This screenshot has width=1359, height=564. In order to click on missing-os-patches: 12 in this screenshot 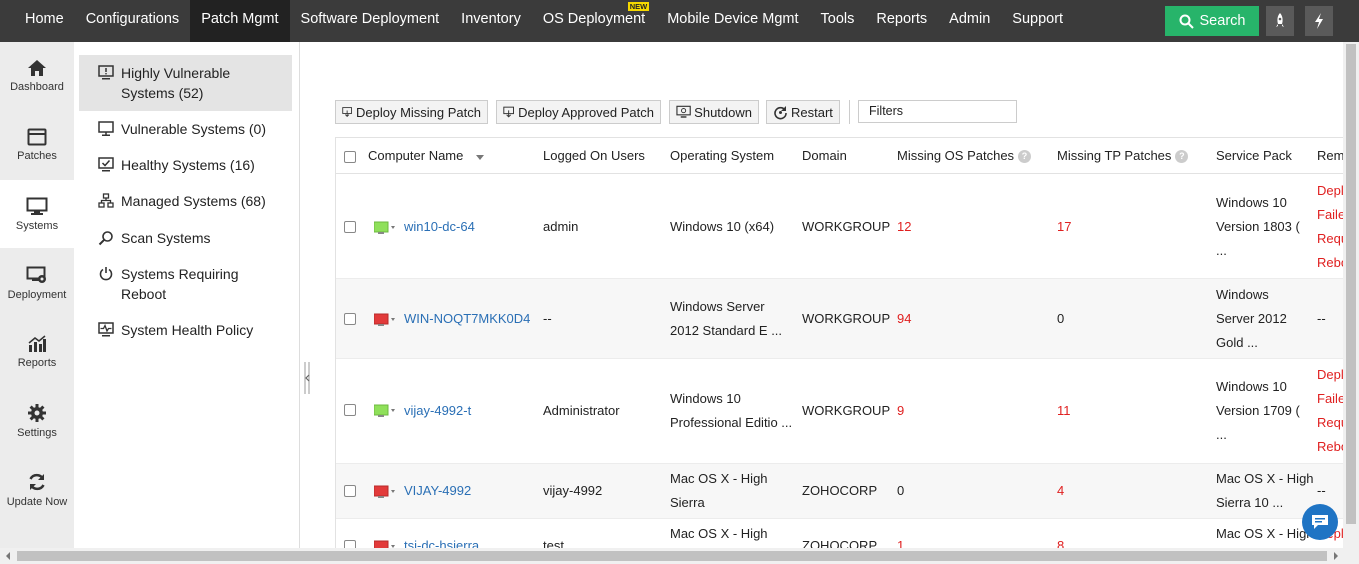, I will do `click(904, 227)`.